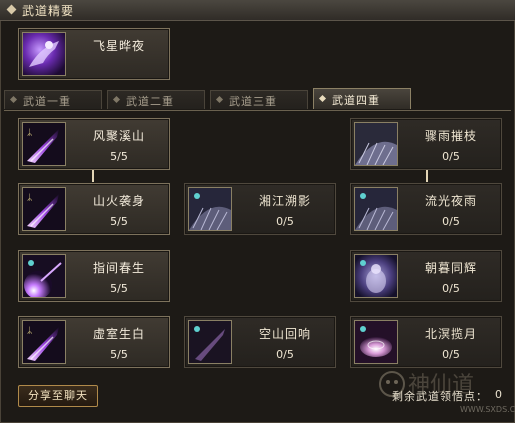 Image resolution: width=515 pixels, height=423 pixels. Describe the element at coordinates (118, 268) in the screenshot. I see `skill-name: 指间春生` at that location.